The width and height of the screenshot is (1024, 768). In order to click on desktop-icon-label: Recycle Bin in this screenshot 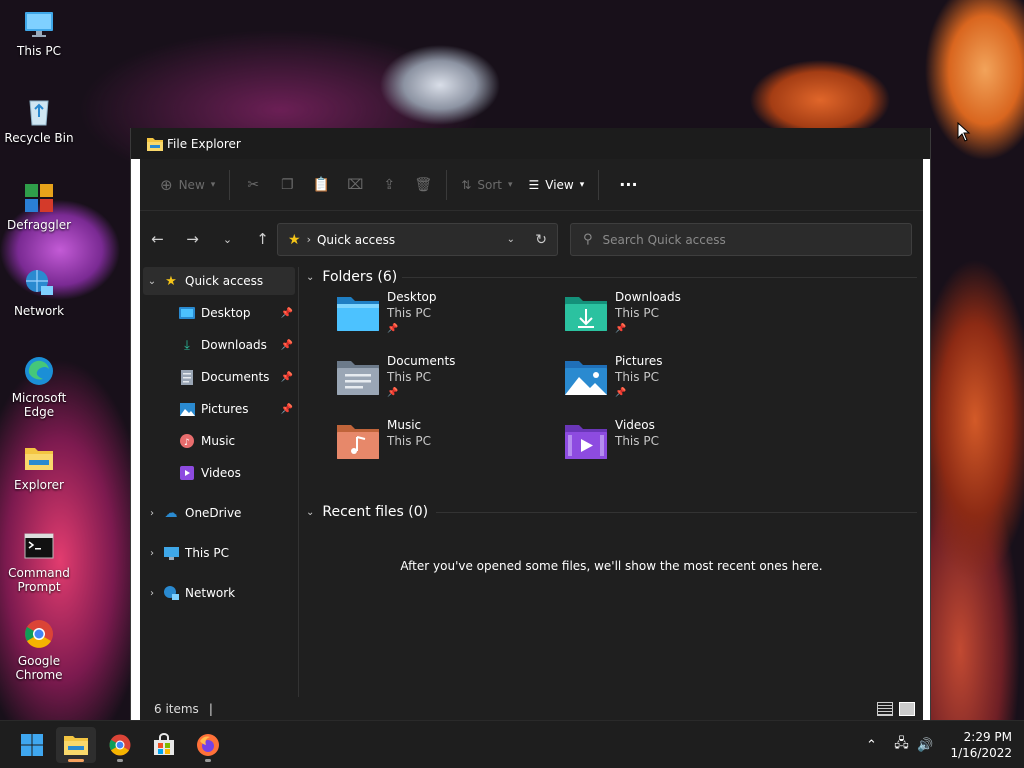, I will do `click(39, 138)`.